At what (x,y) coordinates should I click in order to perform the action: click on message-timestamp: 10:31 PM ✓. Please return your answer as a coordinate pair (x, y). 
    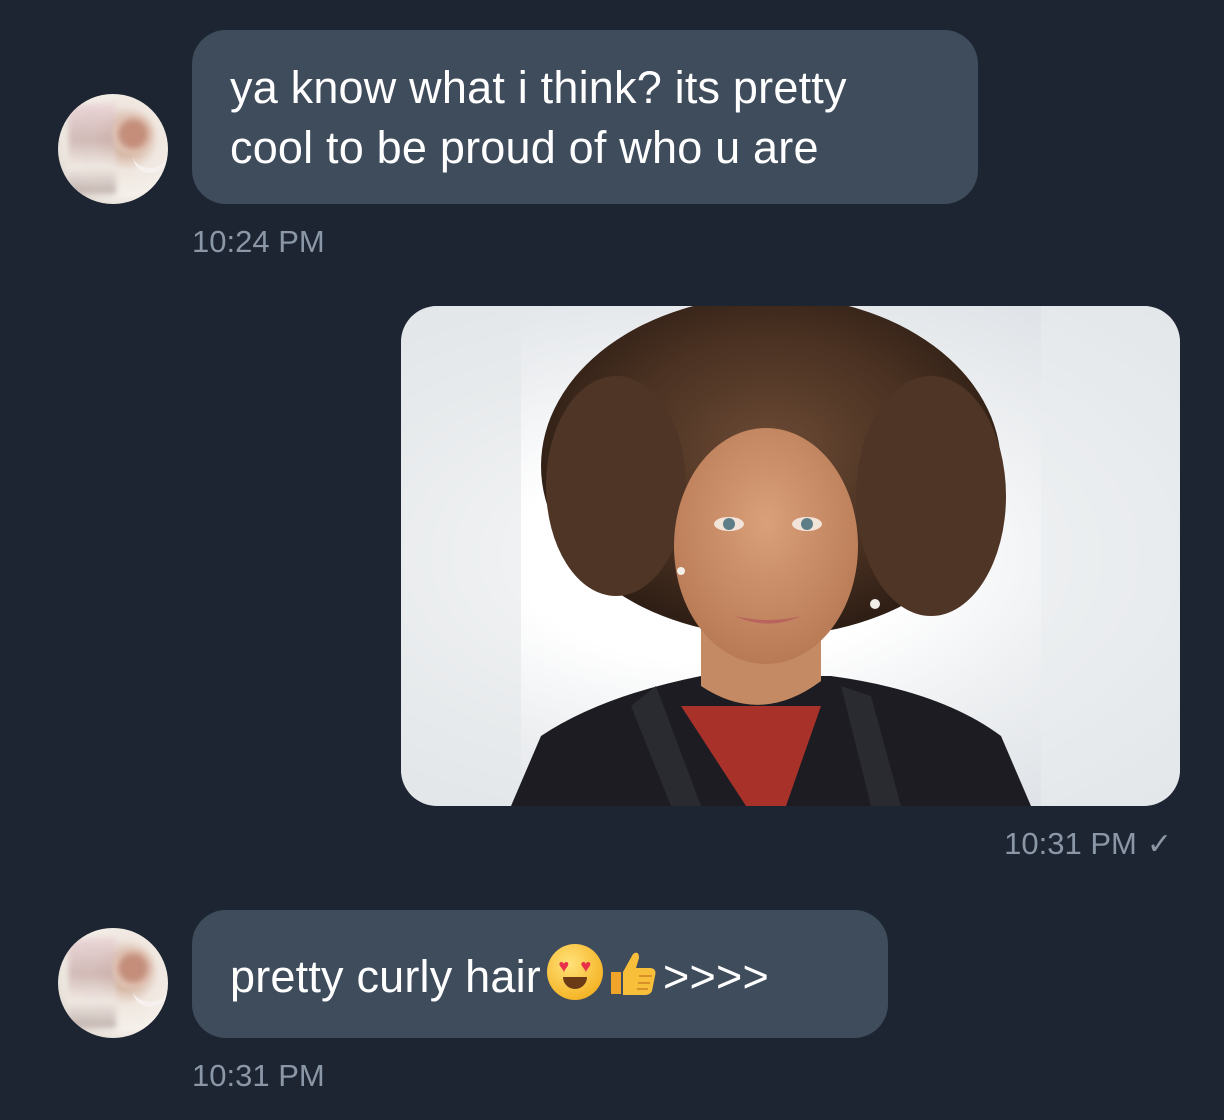
    Looking at the image, I should click on (1088, 844).